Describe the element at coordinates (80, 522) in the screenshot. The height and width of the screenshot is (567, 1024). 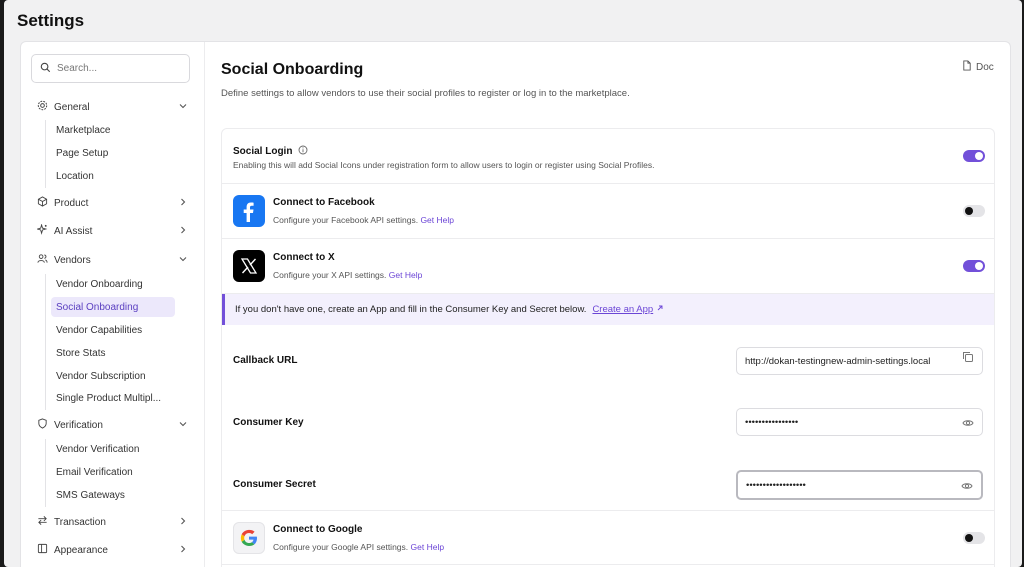
I see `sidebar-item-label: Transaction` at that location.